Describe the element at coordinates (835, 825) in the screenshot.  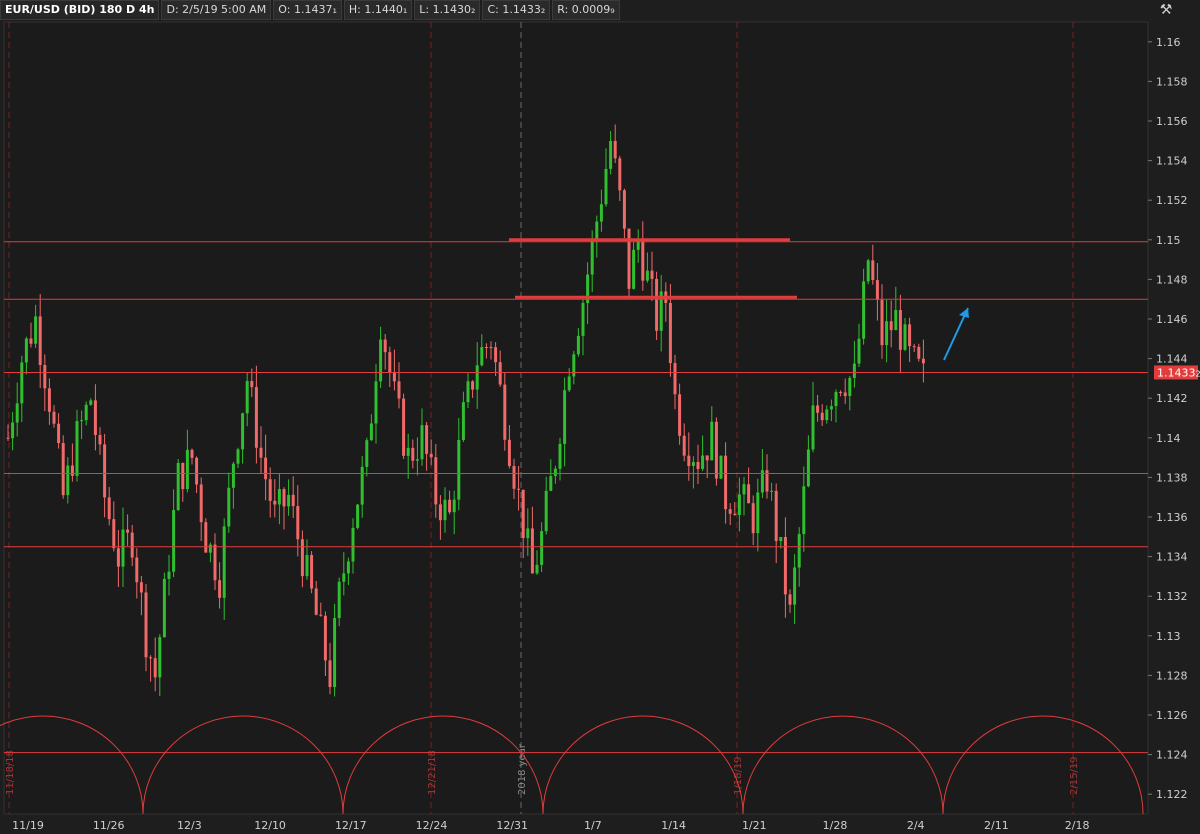
I see `x-tick-label: 1/28` at that location.